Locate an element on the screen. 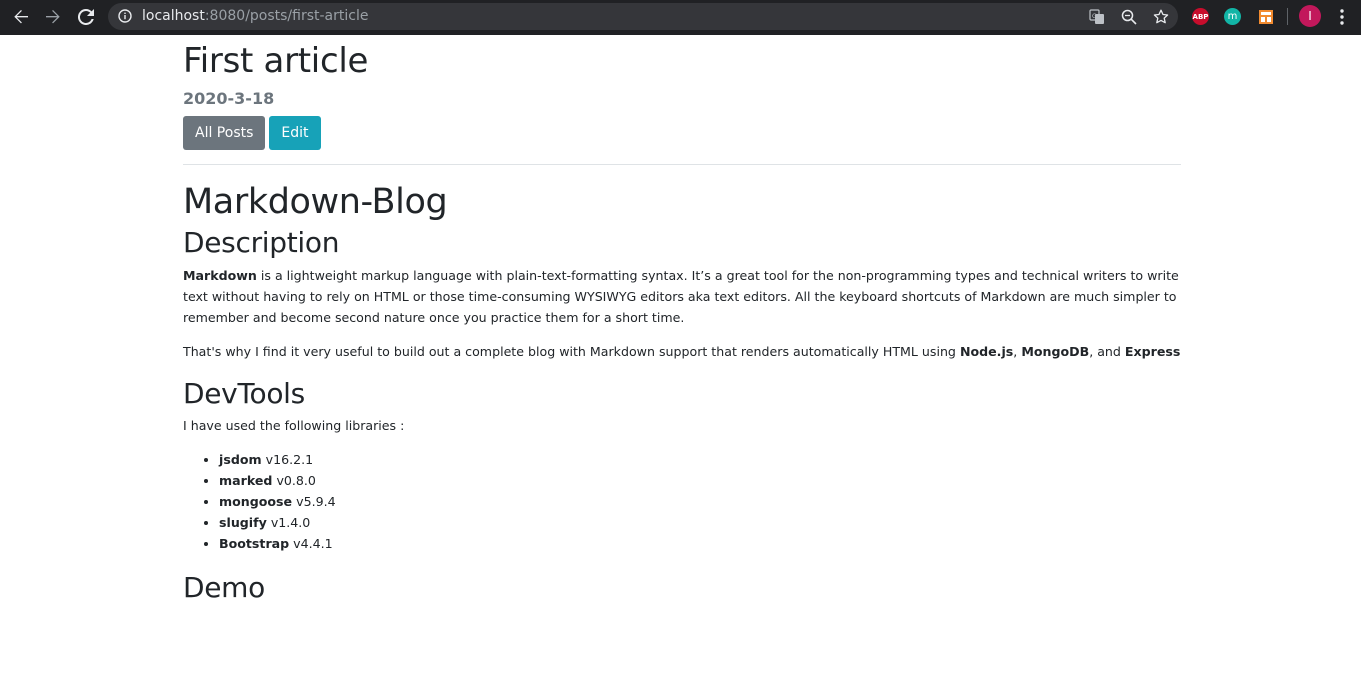  library-version: v1.4.0 is located at coordinates (288, 522).